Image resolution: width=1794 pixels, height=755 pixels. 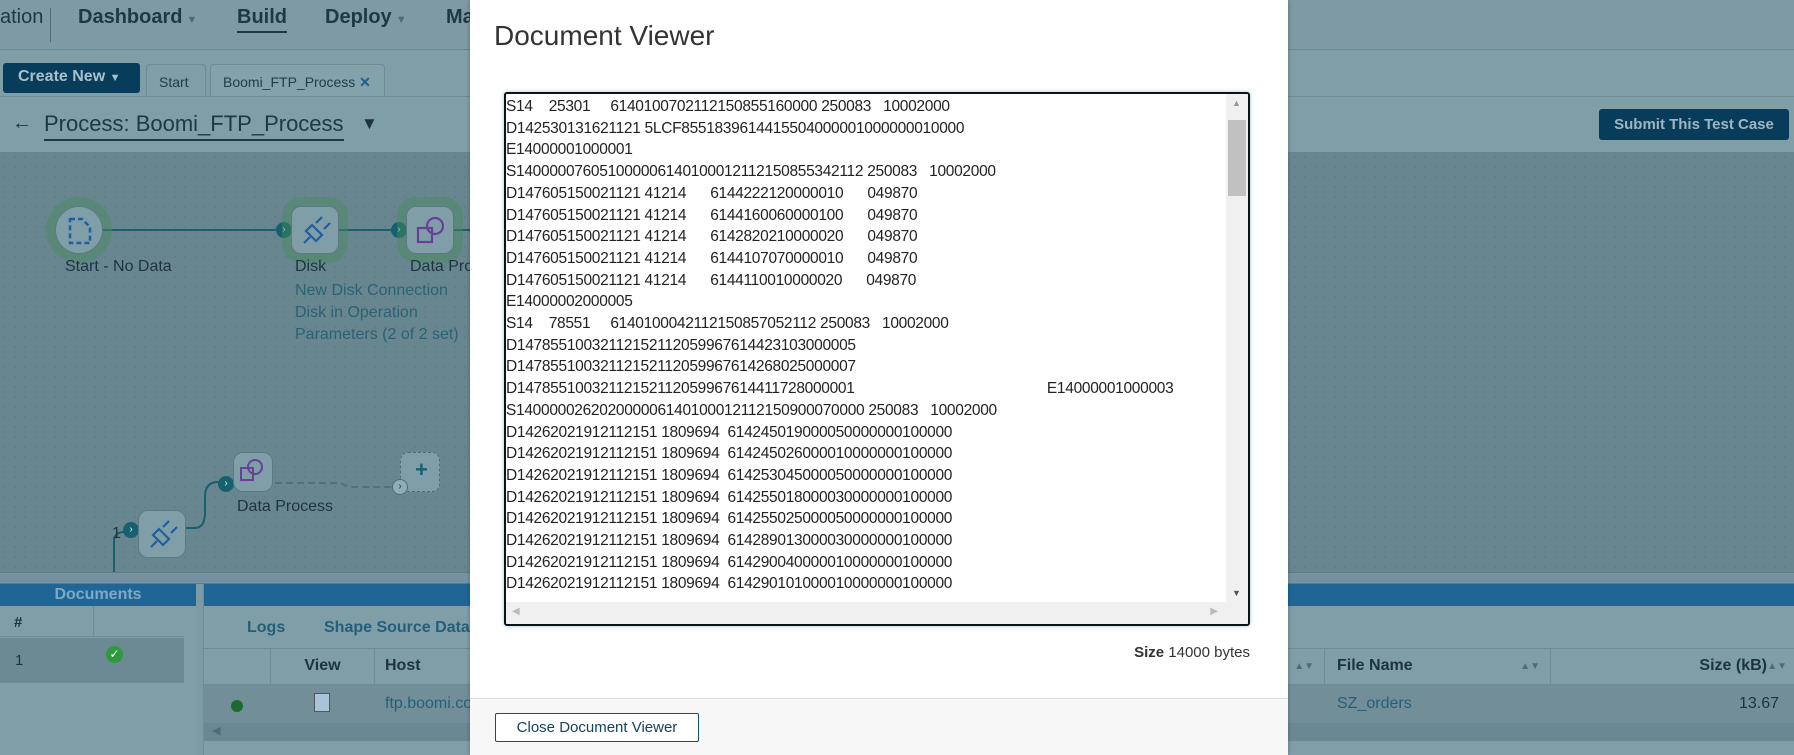 I want to click on document-icon, so click(x=80, y=231).